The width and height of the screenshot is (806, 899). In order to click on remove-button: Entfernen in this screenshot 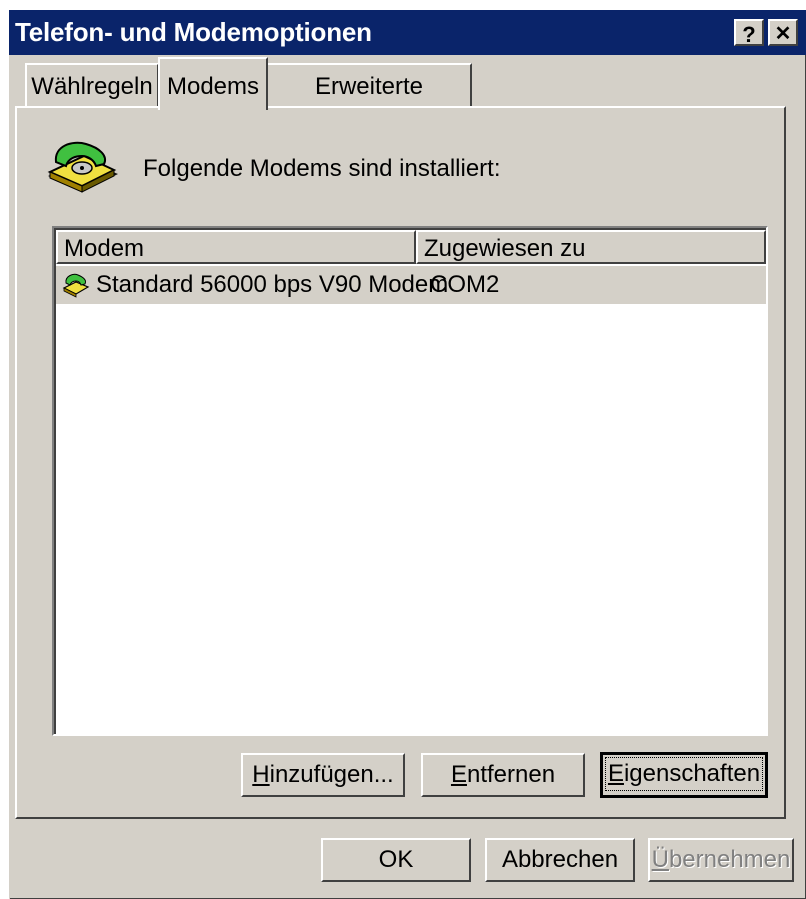, I will do `click(503, 775)`.